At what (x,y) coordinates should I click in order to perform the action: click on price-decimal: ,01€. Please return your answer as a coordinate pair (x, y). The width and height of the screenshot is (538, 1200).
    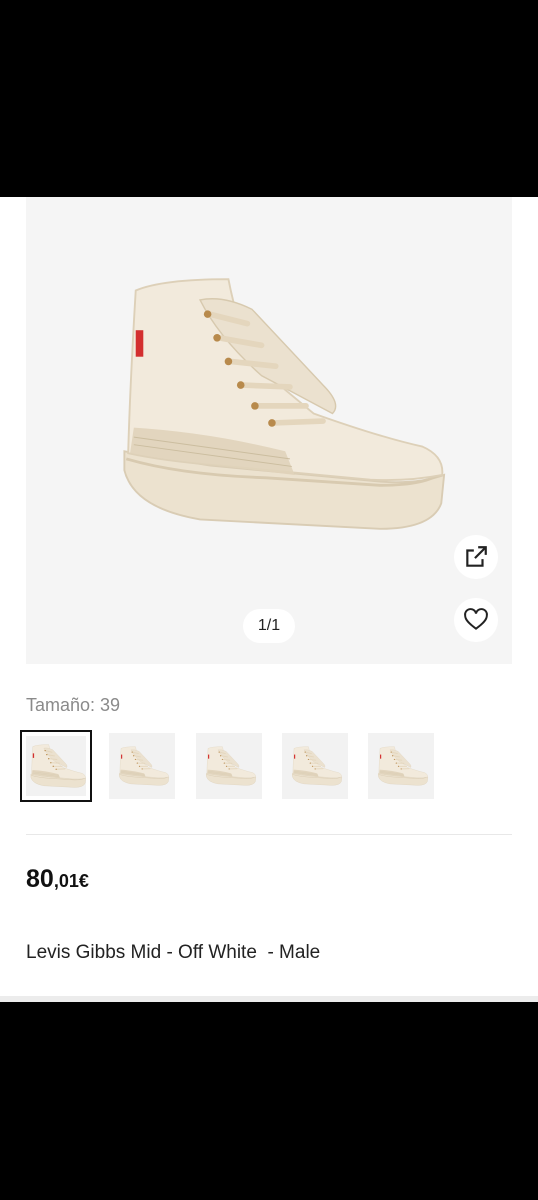
    Looking at the image, I should click on (71, 881).